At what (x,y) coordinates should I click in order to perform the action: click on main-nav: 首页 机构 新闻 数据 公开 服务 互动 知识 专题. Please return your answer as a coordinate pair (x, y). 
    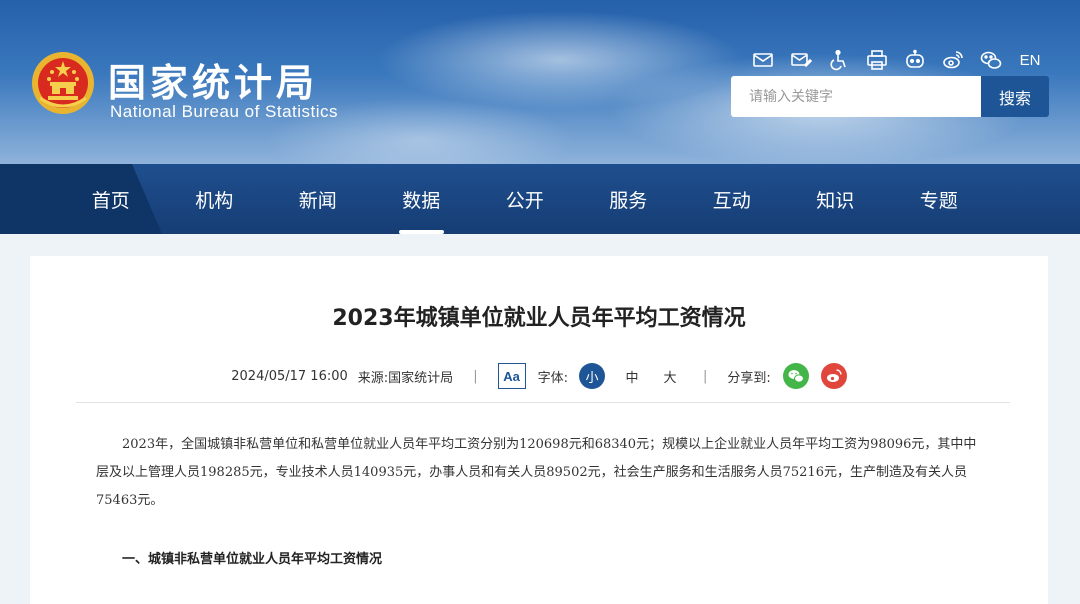
    Looking at the image, I should click on (540, 199).